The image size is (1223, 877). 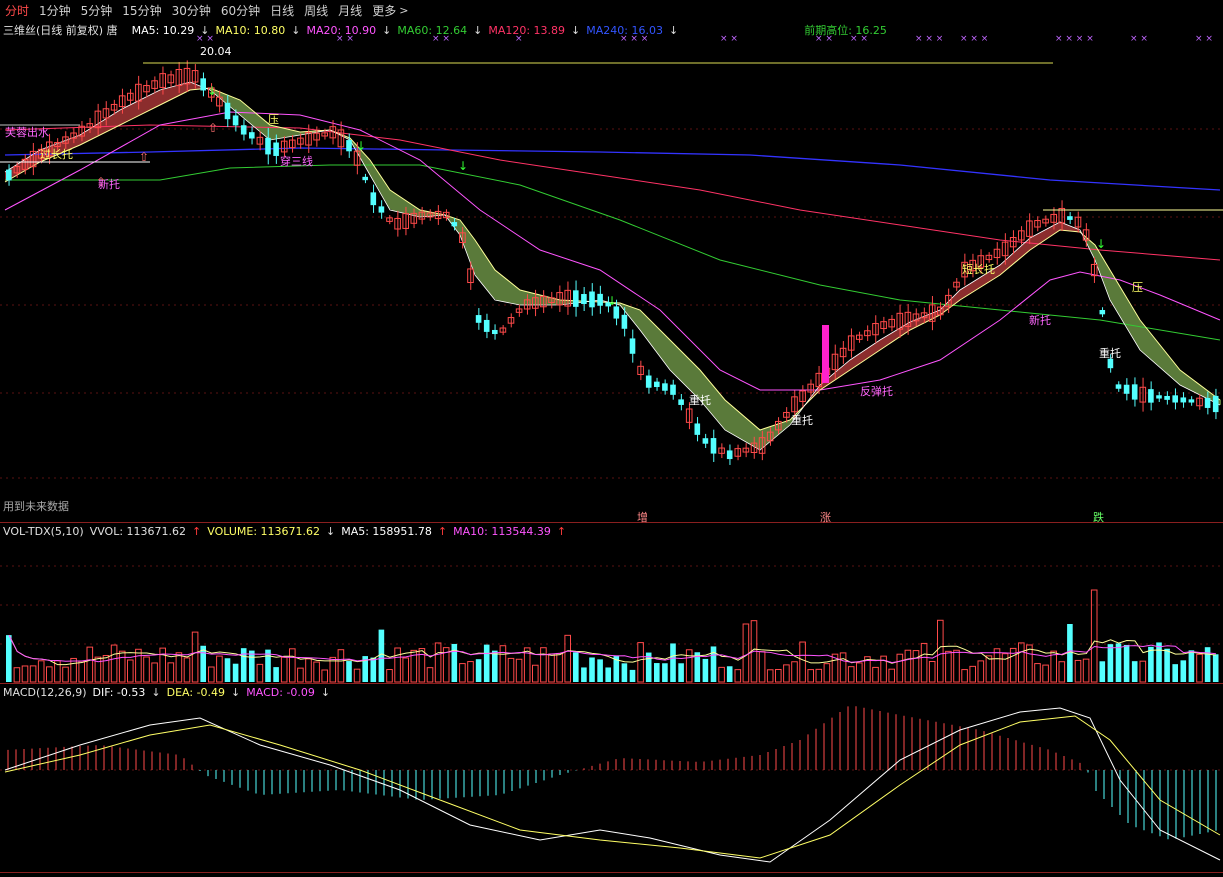 I want to click on signal-label: 重托, so click(x=1110, y=353).